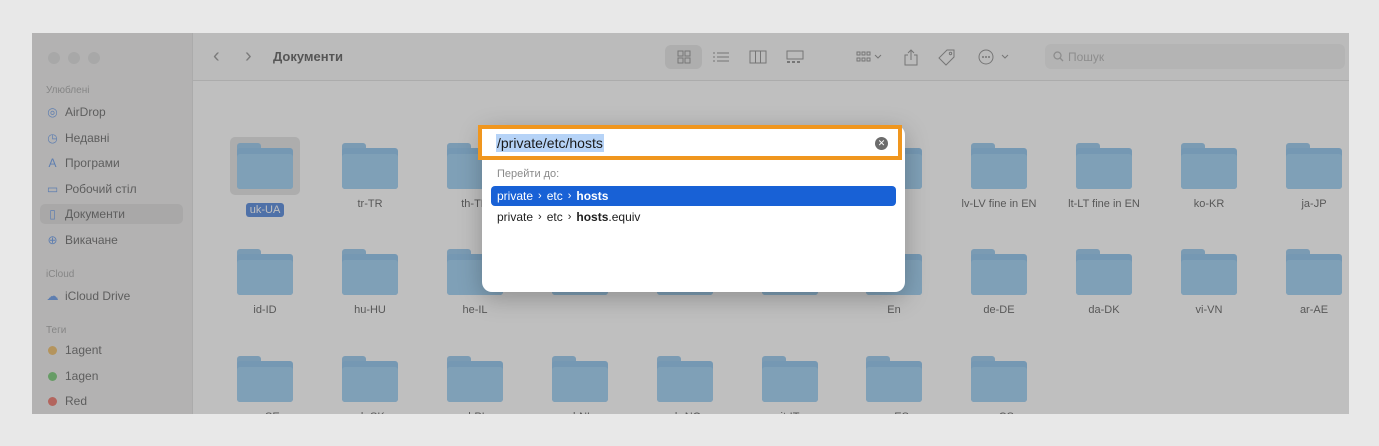 The height and width of the screenshot is (446, 1379). I want to click on folder-item: nl-NL, so click(580, 385).